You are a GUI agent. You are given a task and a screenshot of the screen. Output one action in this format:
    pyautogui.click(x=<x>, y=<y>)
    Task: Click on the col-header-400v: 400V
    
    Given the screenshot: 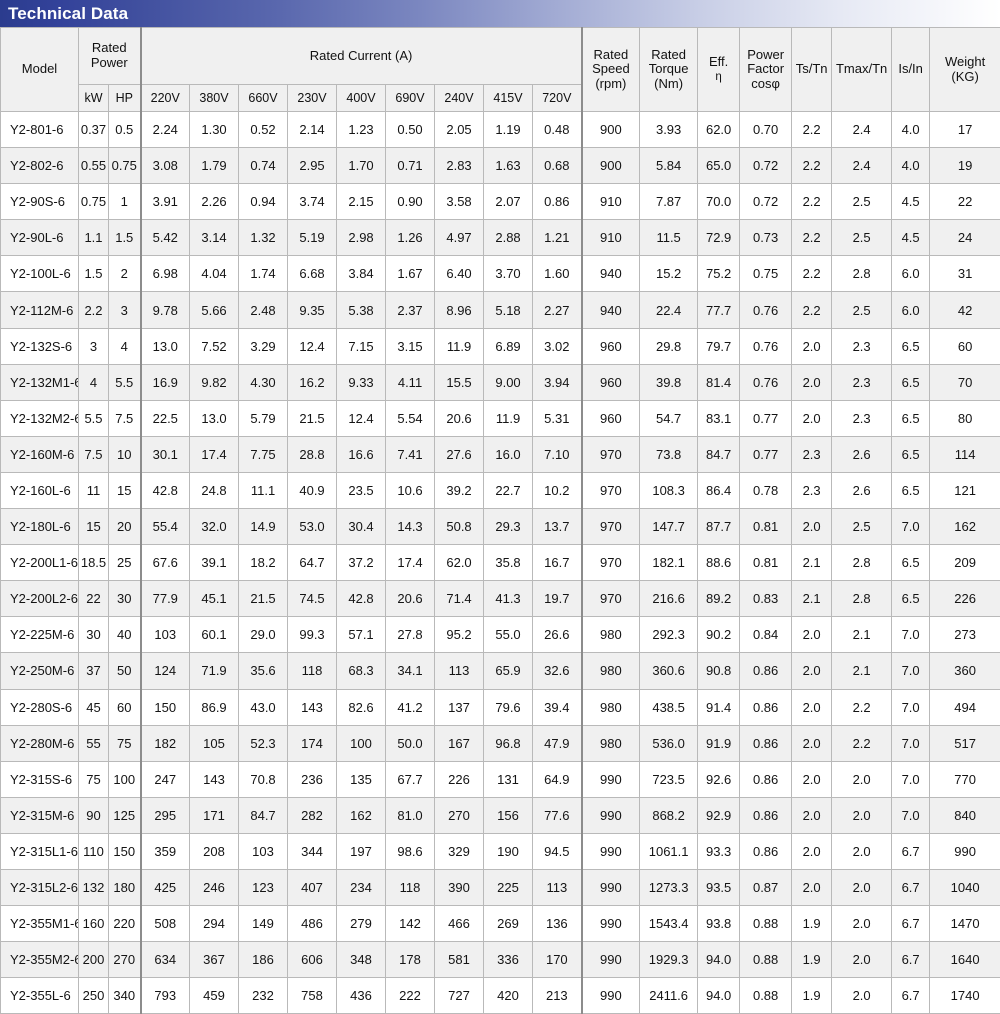 What is the action you would take?
    pyautogui.click(x=361, y=98)
    